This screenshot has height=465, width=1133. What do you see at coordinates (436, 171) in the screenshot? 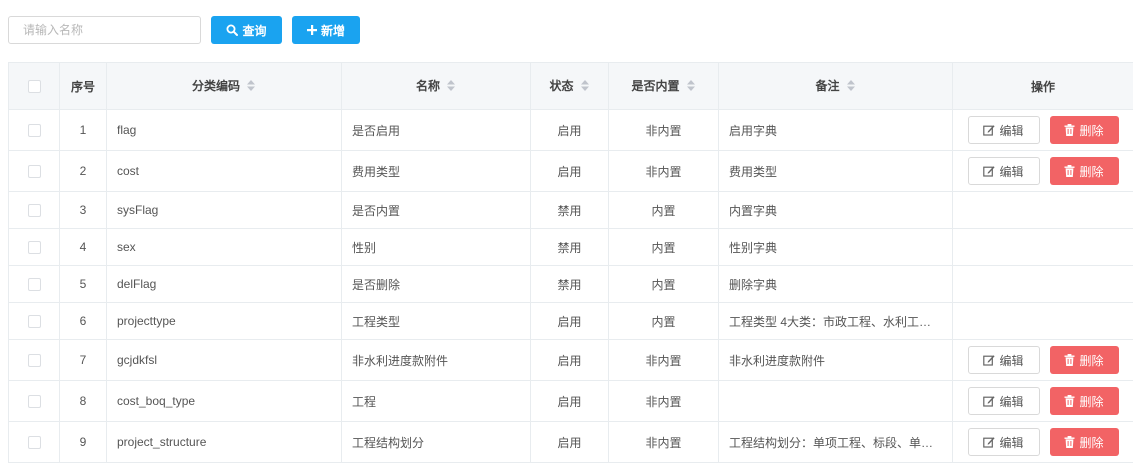
I see `cell-name: 费用类型` at bounding box center [436, 171].